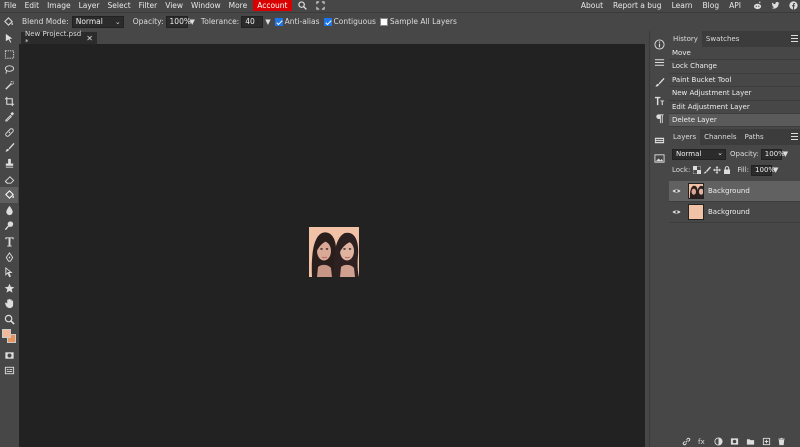 The height and width of the screenshot is (447, 800). What do you see at coordinates (9, 117) in the screenshot?
I see `eyedropper-tool-icon` at bounding box center [9, 117].